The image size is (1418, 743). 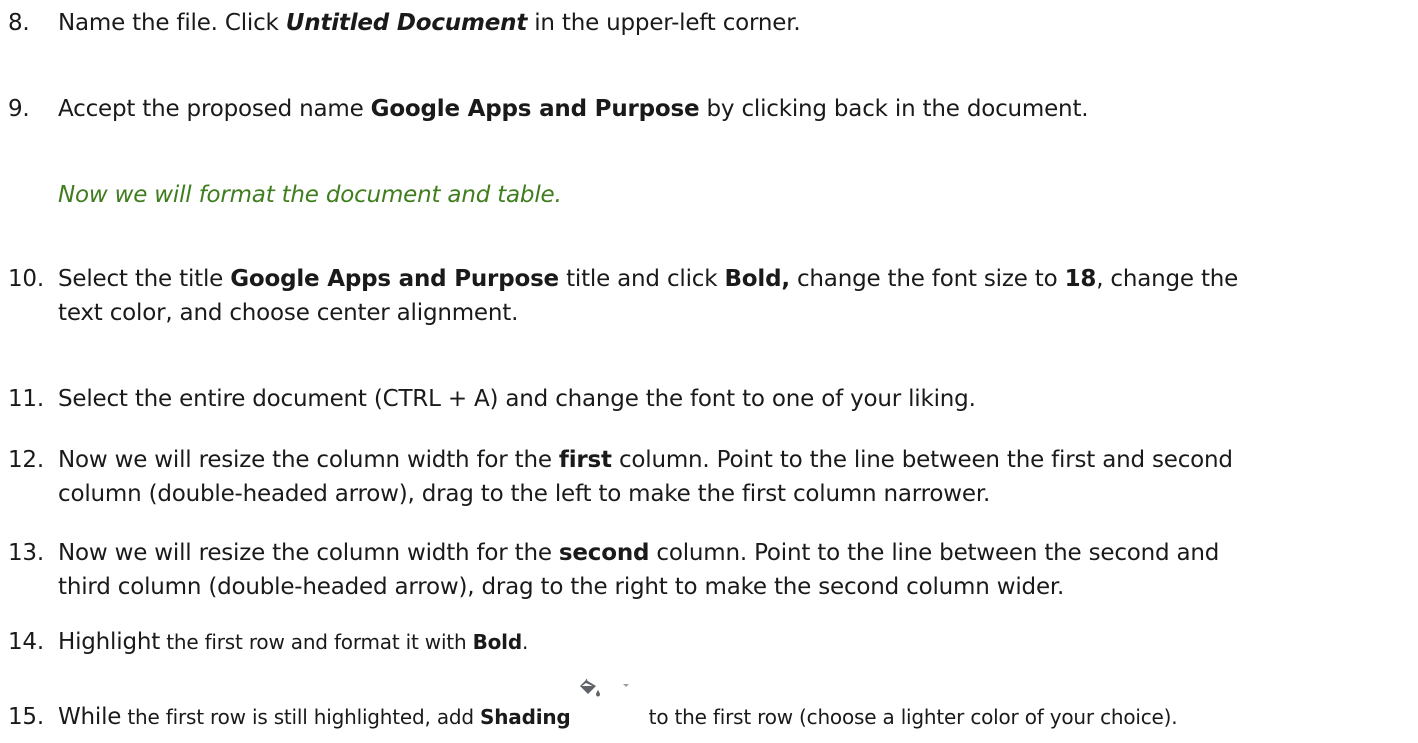 I want to click on text-run: , change the, so click(x=1167, y=279).